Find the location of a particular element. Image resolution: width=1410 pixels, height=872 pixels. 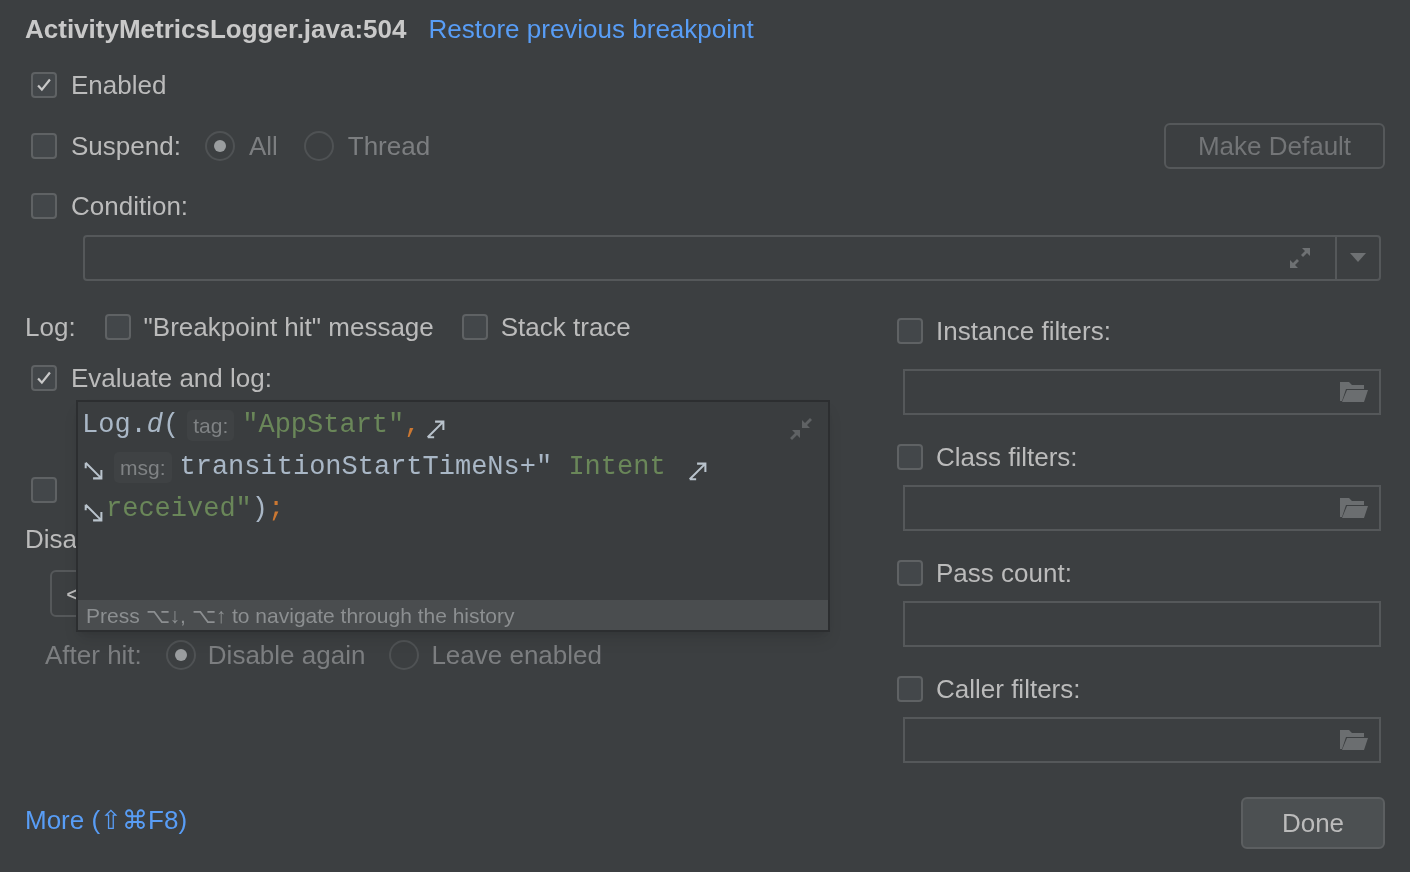

checkbox-label: Suspend: is located at coordinates (126, 146).